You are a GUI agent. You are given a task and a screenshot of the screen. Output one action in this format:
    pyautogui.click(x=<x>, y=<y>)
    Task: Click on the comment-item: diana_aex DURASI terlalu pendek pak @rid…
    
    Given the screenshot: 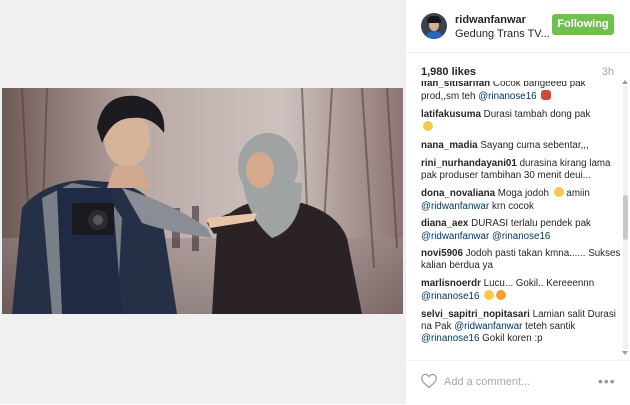 What is the action you would take?
    pyautogui.click(x=521, y=230)
    